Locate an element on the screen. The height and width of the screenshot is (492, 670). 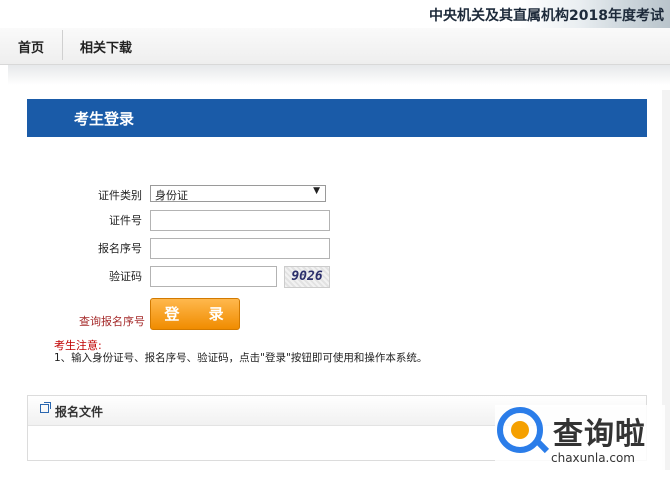
id-number-input is located at coordinates (240, 220).